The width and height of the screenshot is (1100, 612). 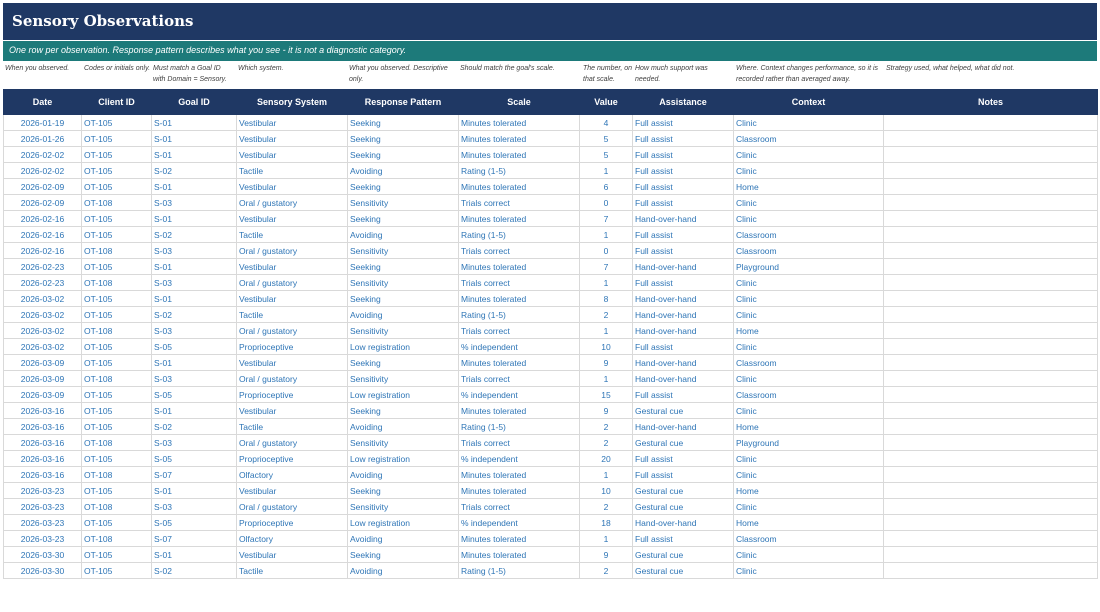 What do you see at coordinates (42, 282) in the screenshot?
I see `cell-date: 2026-02-23` at bounding box center [42, 282].